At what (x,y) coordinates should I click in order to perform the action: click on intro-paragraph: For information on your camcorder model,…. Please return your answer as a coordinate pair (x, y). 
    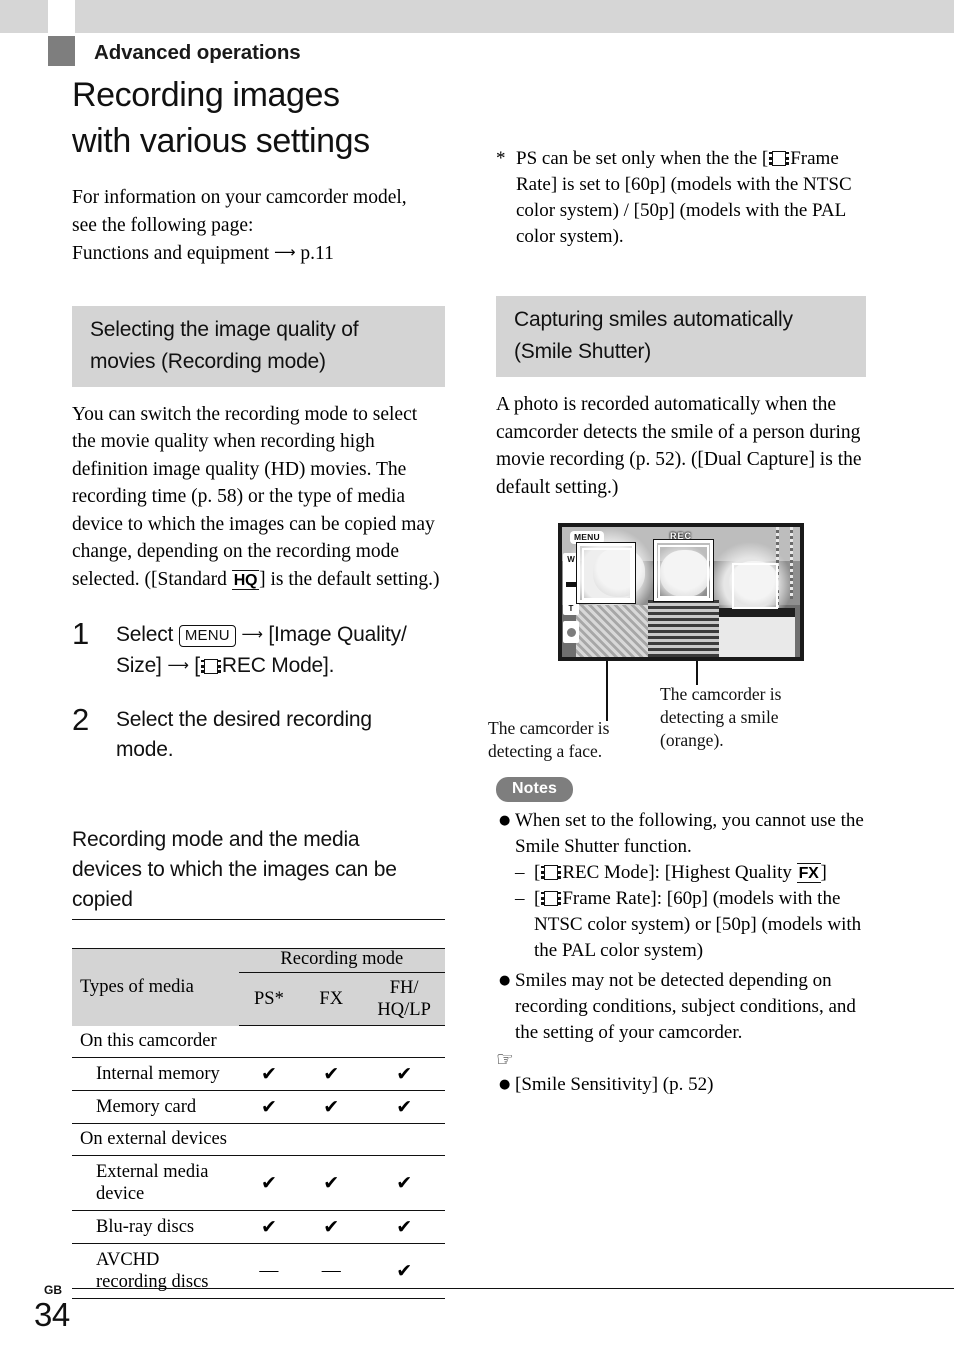
    Looking at the image, I should click on (258, 226).